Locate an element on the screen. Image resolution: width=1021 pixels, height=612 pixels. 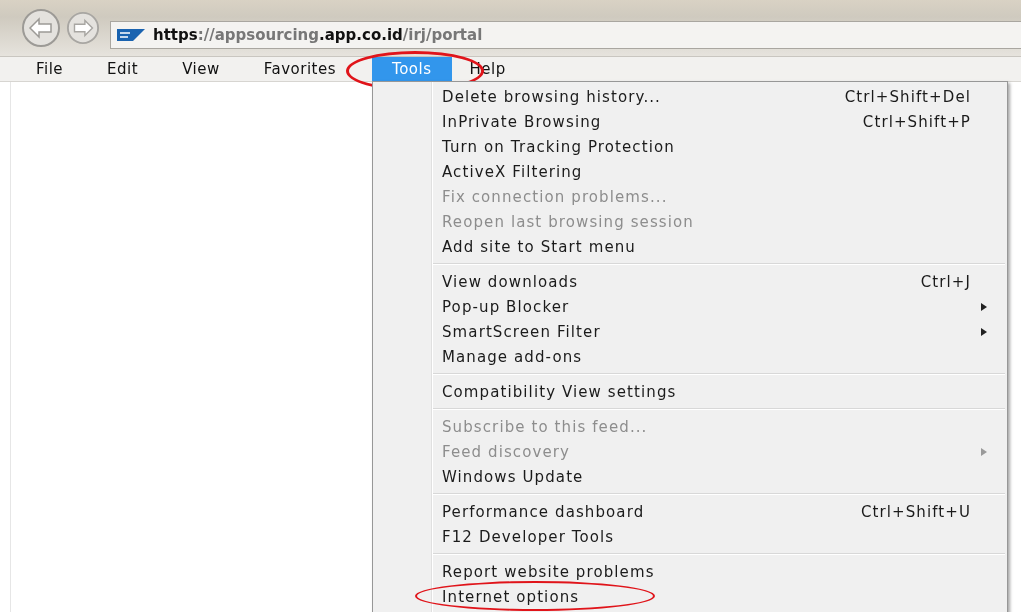
shortcut-text: Ctrl+Shift+U is located at coordinates (915, 511).